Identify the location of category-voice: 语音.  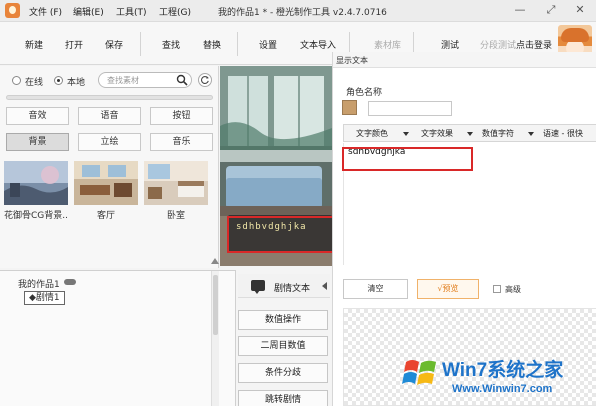
(109, 116).